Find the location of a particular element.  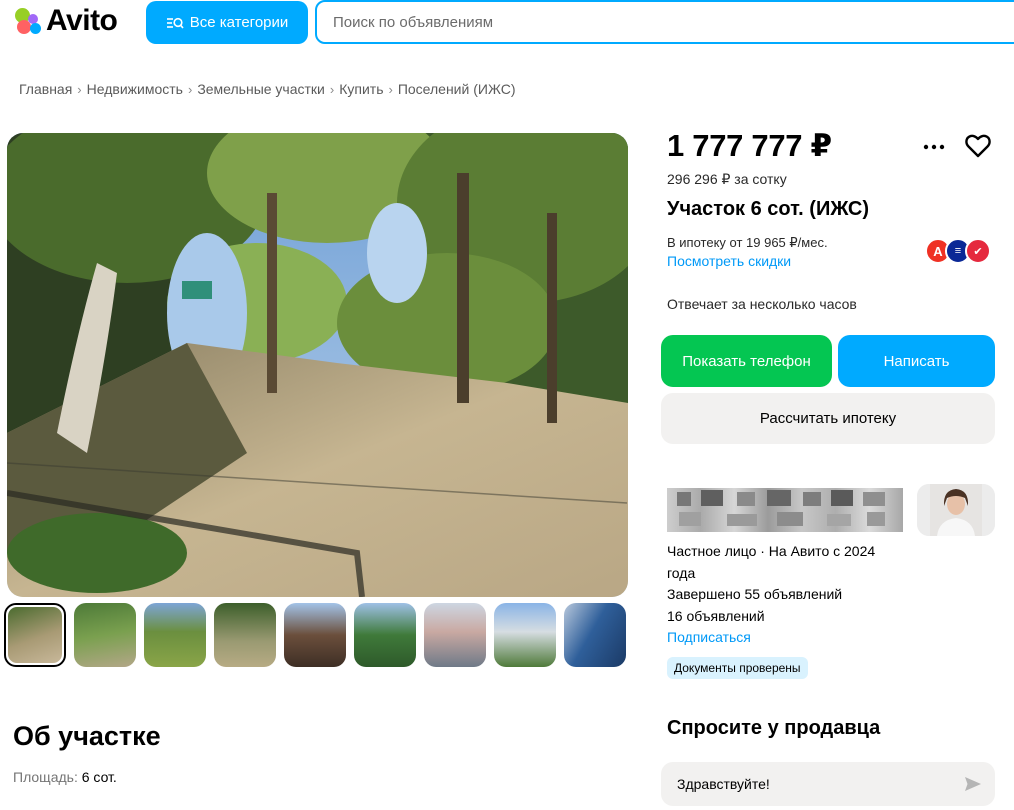

seller-completed: Завершено 55 объявлений is located at coordinates (755, 594).